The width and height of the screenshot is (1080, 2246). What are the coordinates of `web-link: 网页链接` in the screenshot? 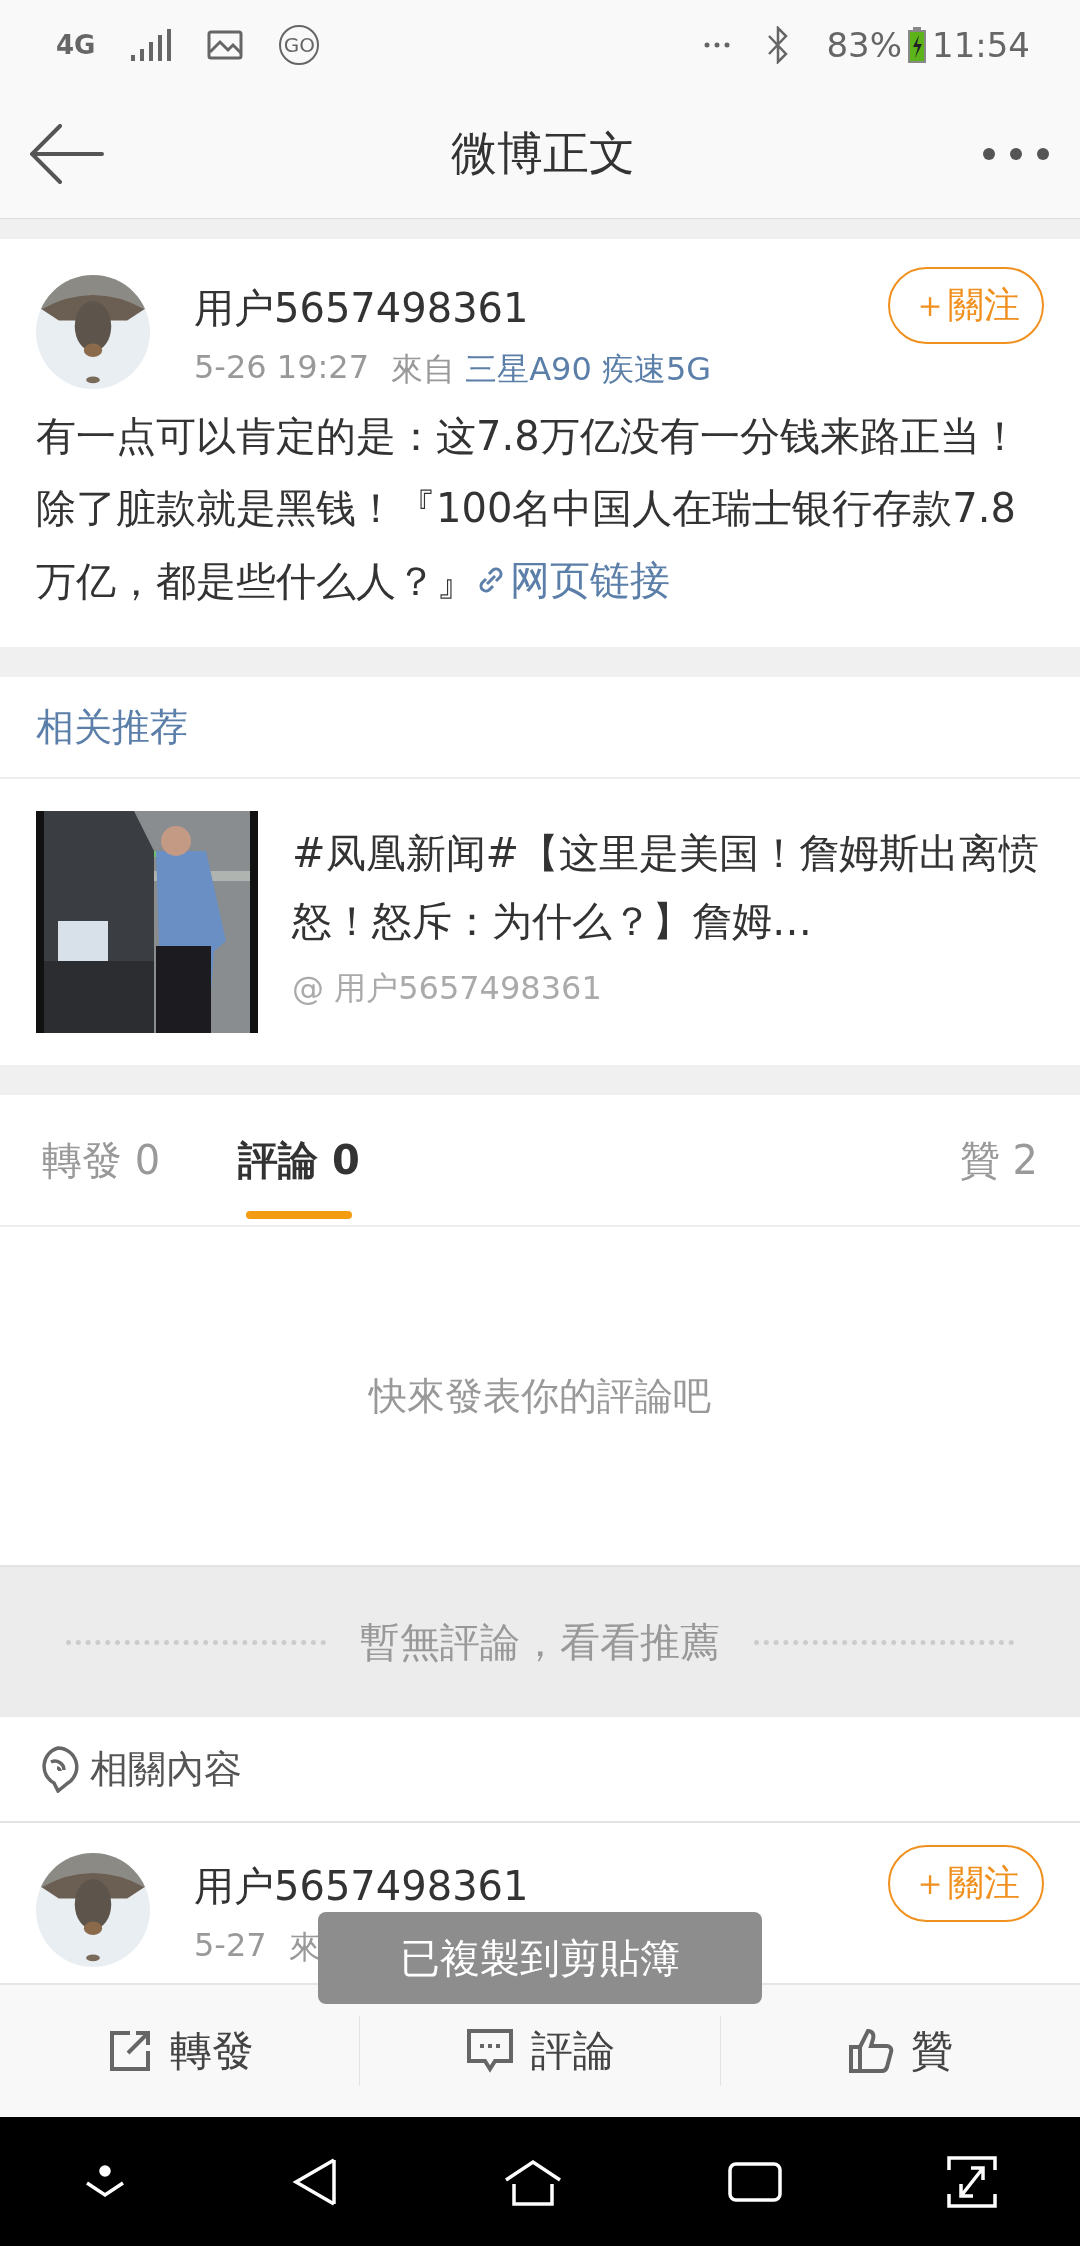 It's located at (573, 580).